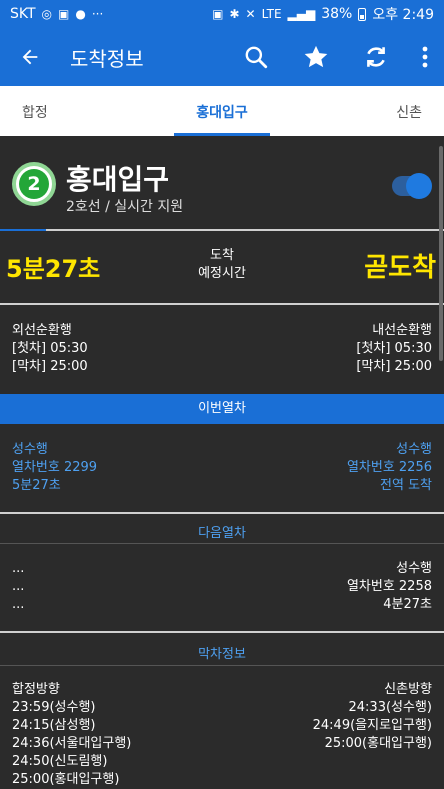 The image size is (444, 789). Describe the element at coordinates (394, 366) in the screenshot. I see `direction-right-last: [막차] 25:00` at that location.